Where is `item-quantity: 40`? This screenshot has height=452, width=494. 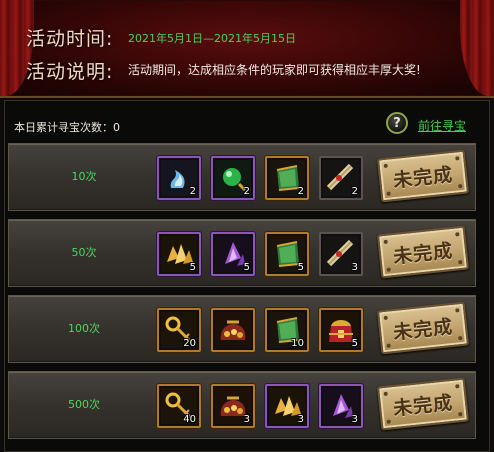
item-quantity: 40 is located at coordinates (189, 419).